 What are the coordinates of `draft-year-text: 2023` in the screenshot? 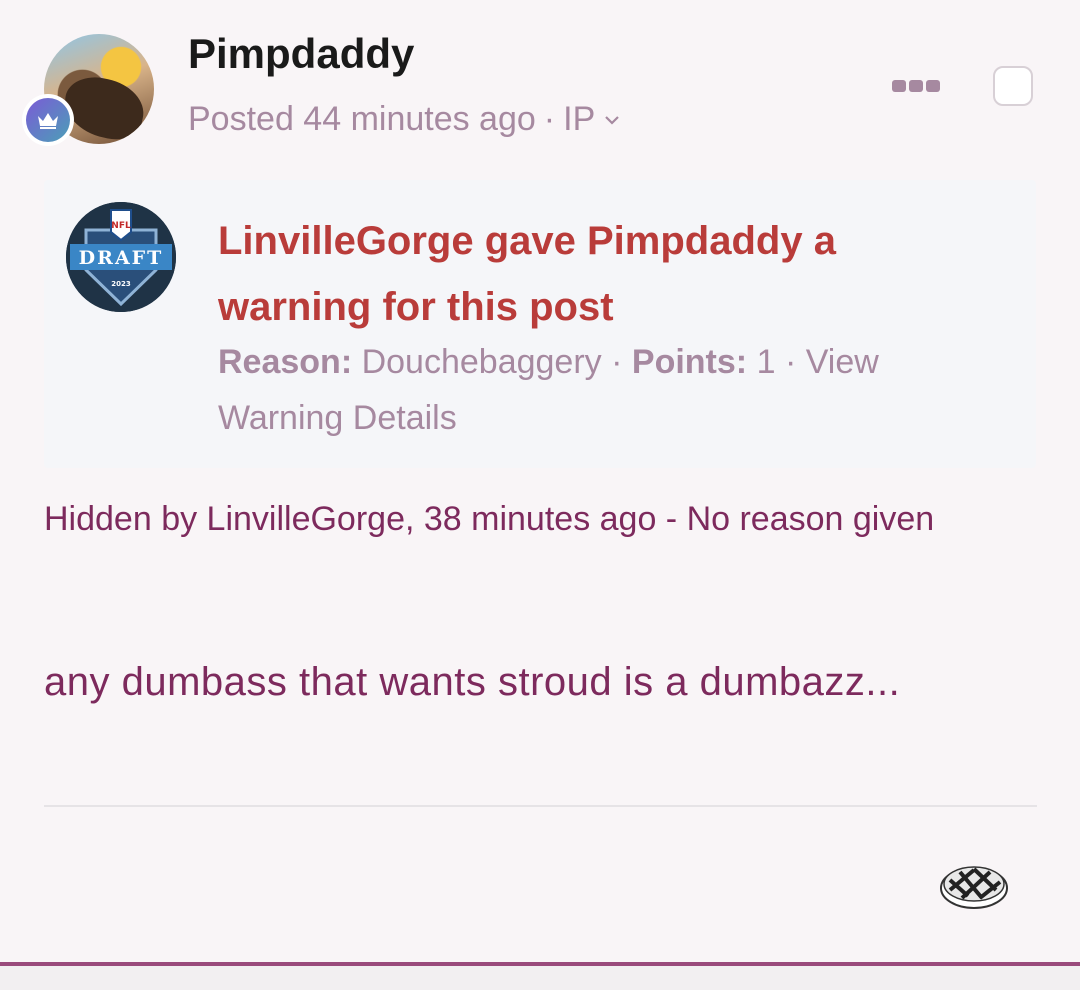 It's located at (121, 284).